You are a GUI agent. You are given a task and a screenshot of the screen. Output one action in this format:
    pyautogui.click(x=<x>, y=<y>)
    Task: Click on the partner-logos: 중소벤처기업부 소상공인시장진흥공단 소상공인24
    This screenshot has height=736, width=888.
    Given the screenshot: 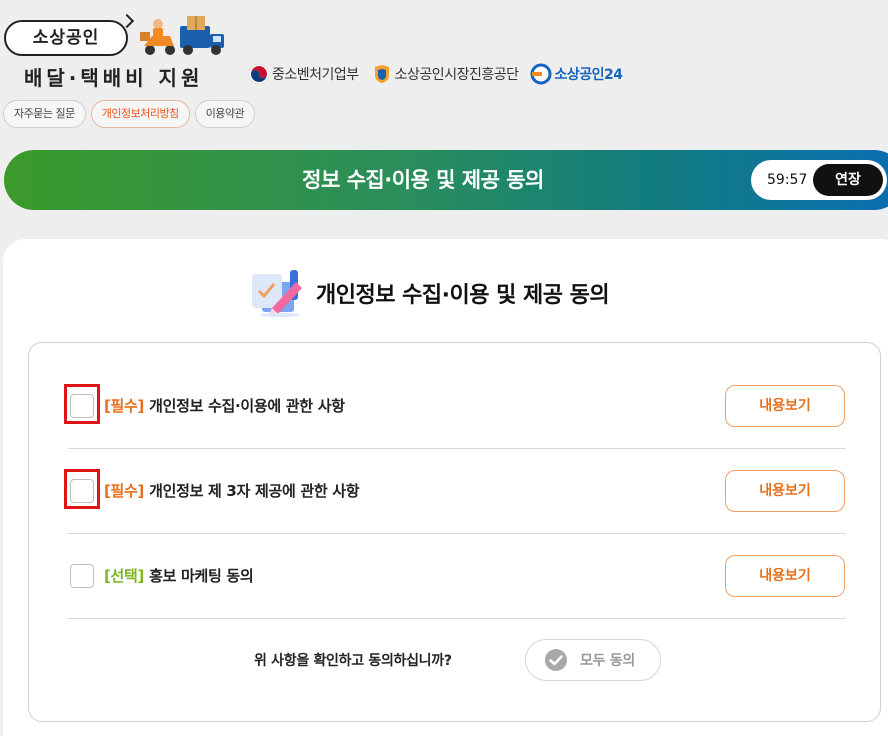 What is the action you would take?
    pyautogui.click(x=441, y=74)
    